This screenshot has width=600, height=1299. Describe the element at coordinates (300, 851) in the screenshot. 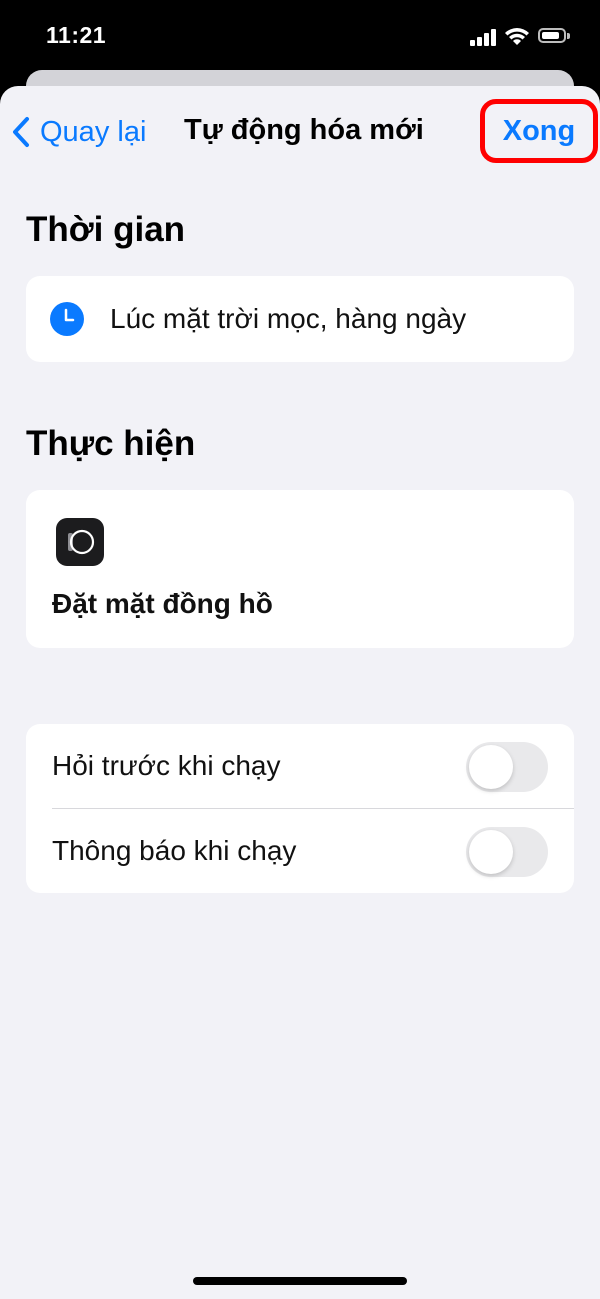

I see `notify-when-run-row: Thông báo khi chạy` at that location.